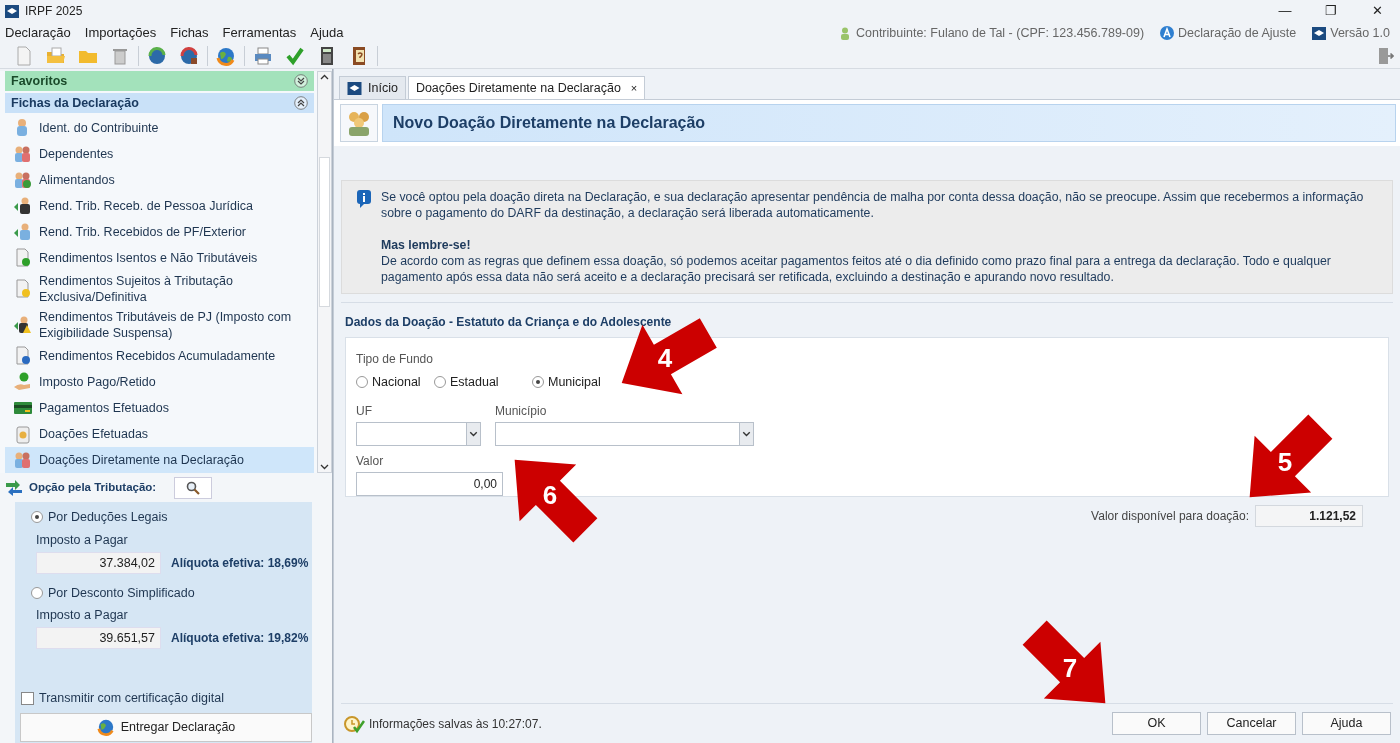 The width and height of the screenshot is (1400, 743). I want to click on document-check-icon, so click(23, 258).